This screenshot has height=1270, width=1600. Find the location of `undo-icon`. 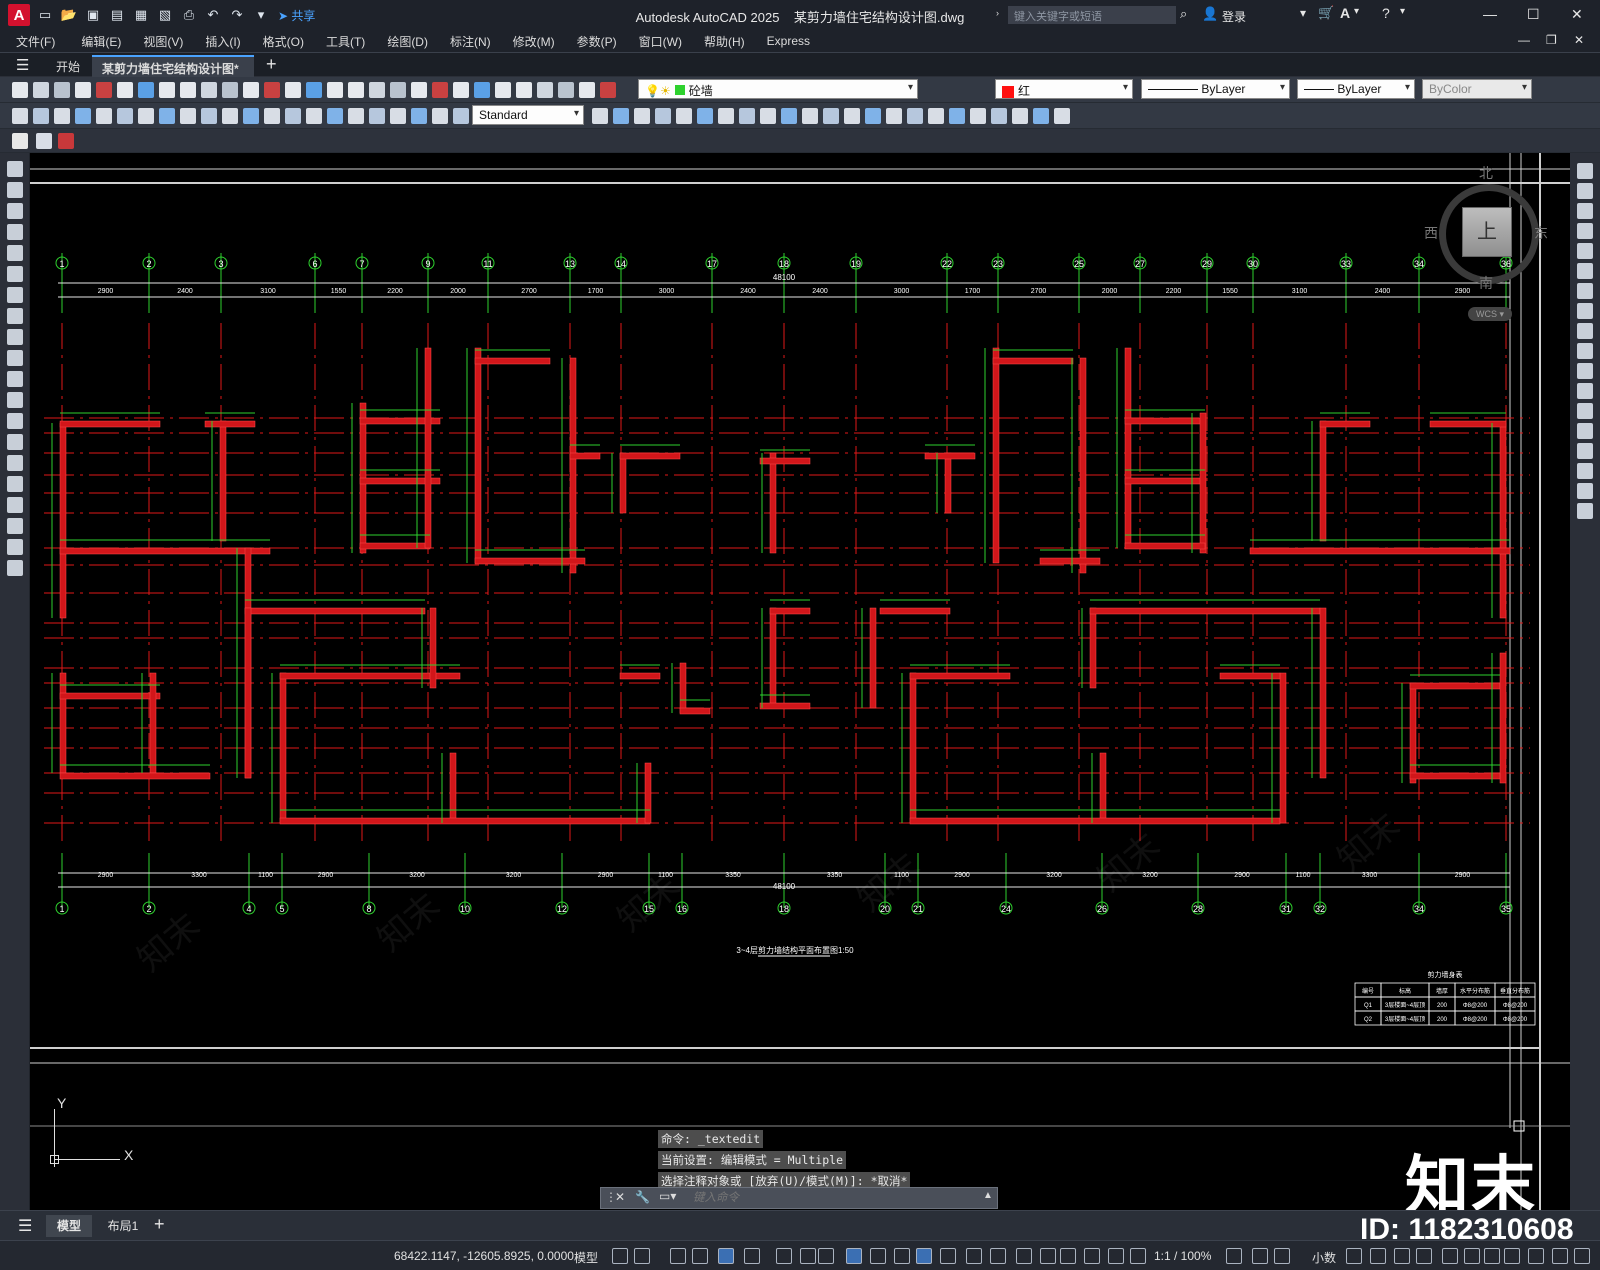

undo-icon is located at coordinates (230, 90).